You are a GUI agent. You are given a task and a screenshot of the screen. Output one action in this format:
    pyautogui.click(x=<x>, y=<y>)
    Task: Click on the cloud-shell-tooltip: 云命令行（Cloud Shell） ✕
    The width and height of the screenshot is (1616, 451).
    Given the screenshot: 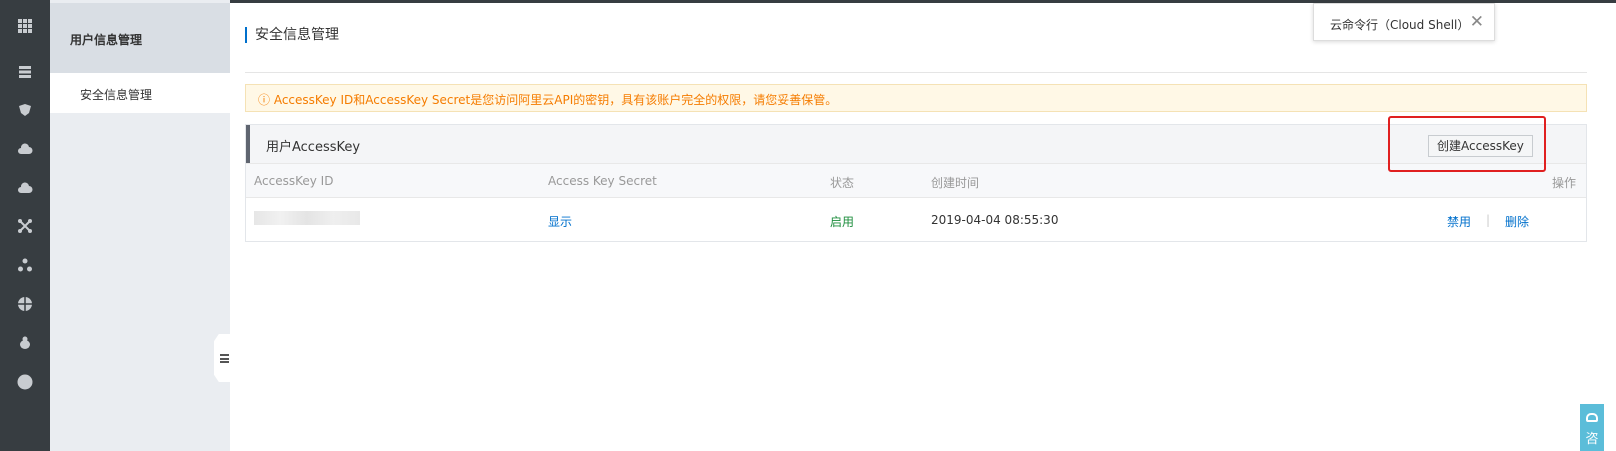 What is the action you would take?
    pyautogui.click(x=1404, y=22)
    